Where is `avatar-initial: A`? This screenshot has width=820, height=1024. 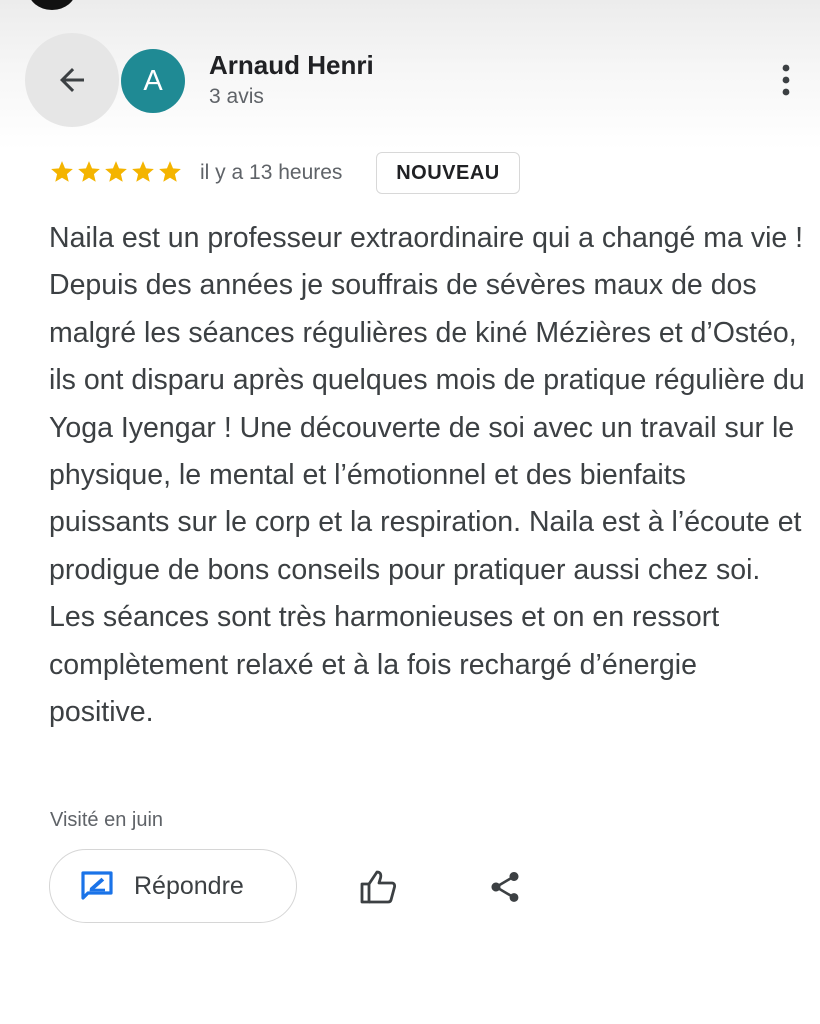 avatar-initial: A is located at coordinates (153, 80).